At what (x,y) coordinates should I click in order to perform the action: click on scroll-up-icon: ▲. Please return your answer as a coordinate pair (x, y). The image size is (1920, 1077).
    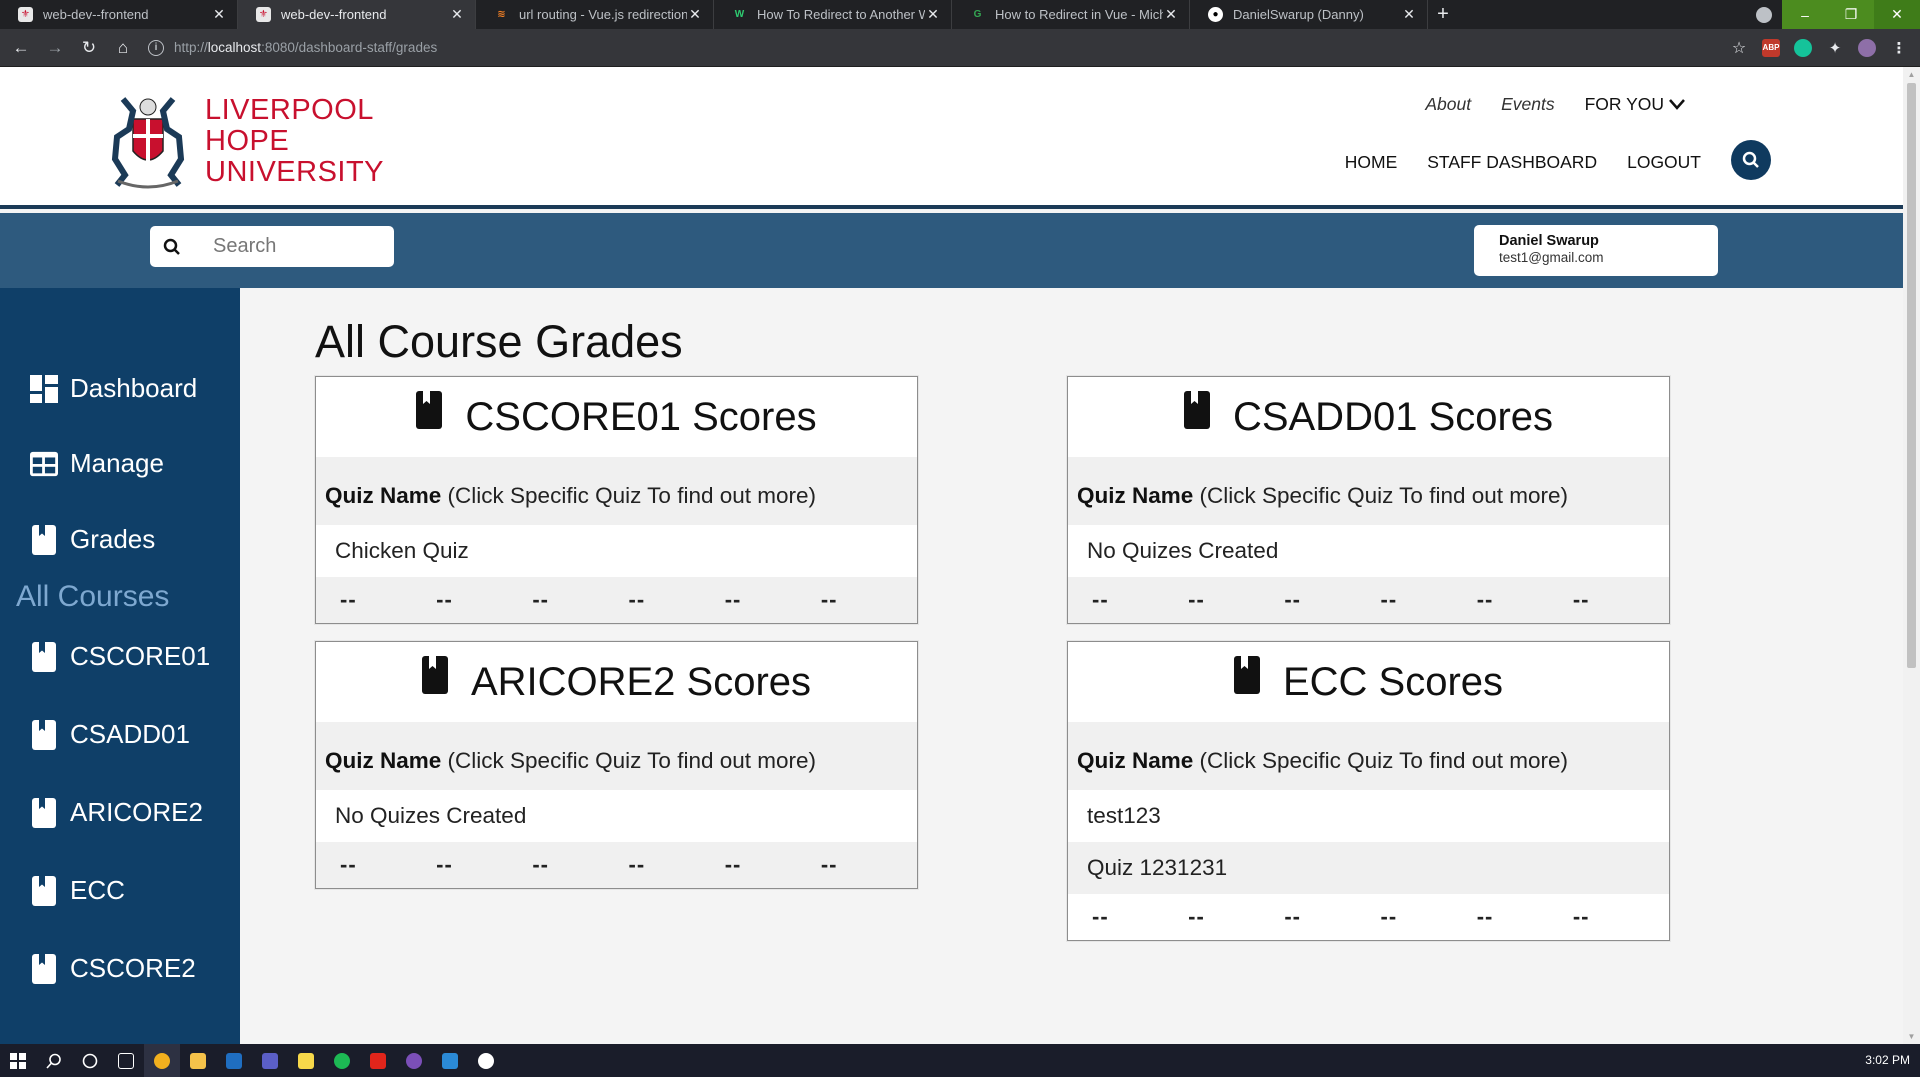
    Looking at the image, I should click on (1911, 74).